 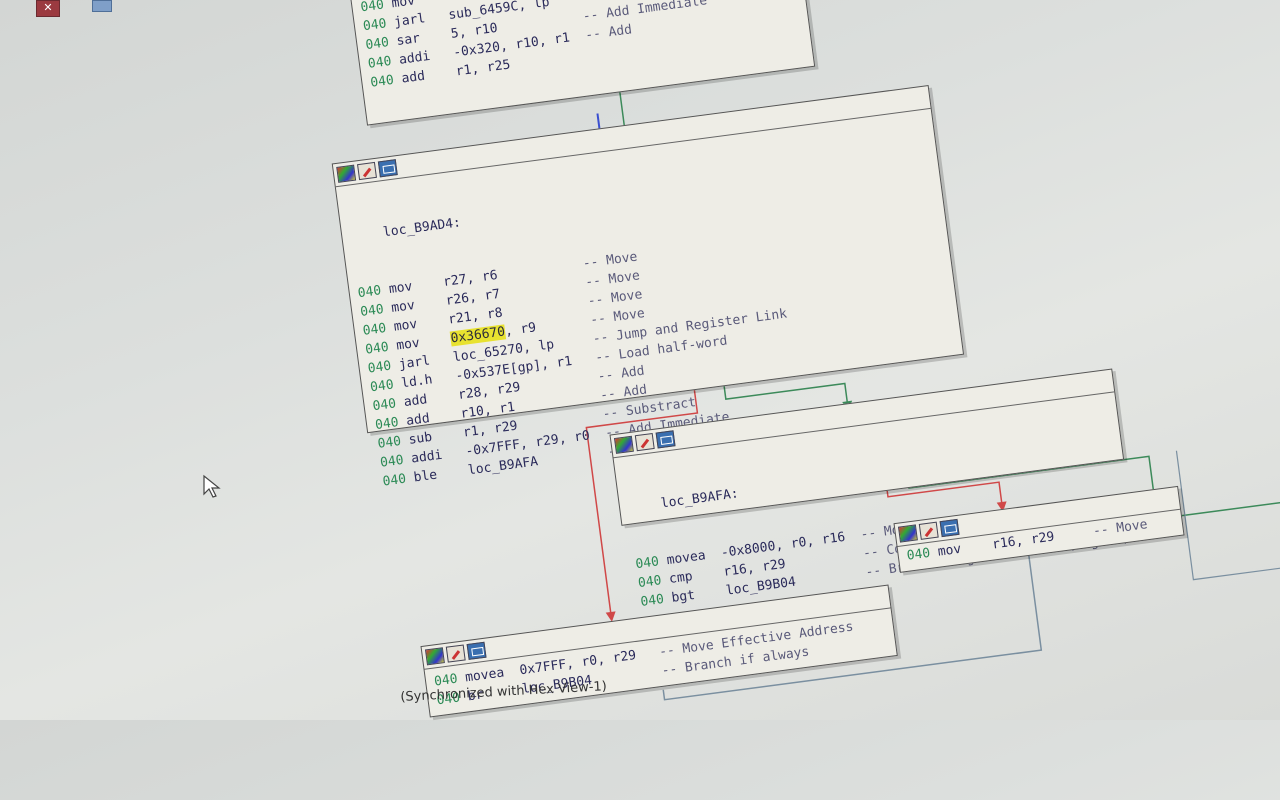 What do you see at coordinates (1227, 515) in the screenshot?
I see `edge-gray-right` at bounding box center [1227, 515].